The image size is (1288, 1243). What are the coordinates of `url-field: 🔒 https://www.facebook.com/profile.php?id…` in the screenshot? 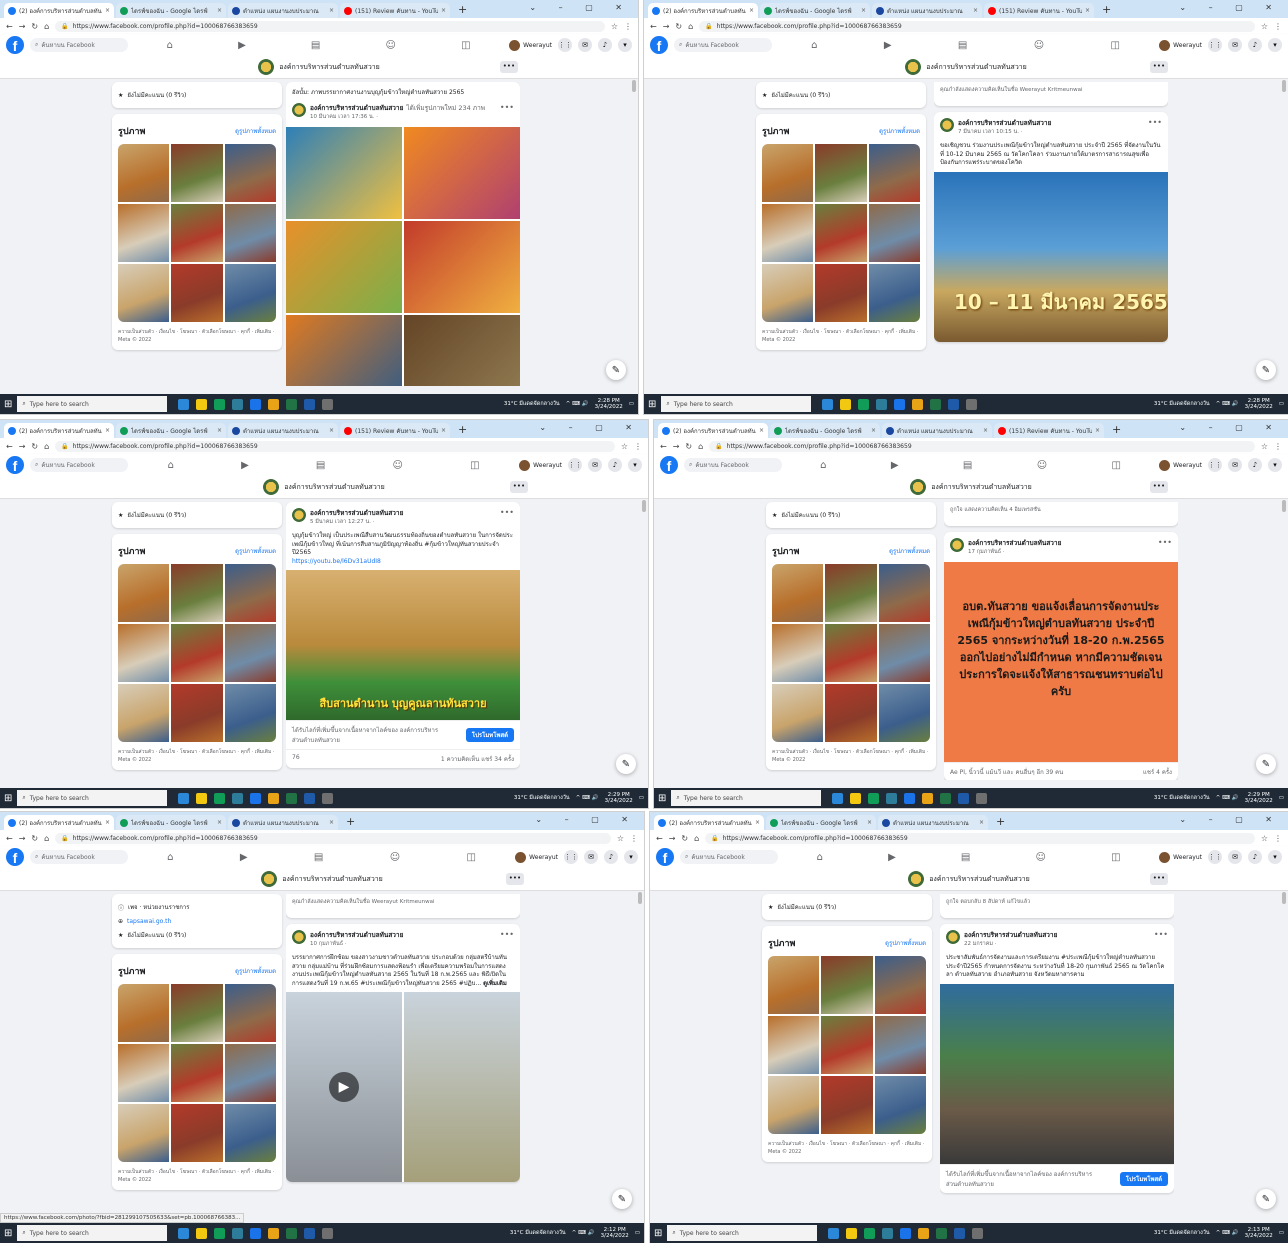 It's located at (980, 838).